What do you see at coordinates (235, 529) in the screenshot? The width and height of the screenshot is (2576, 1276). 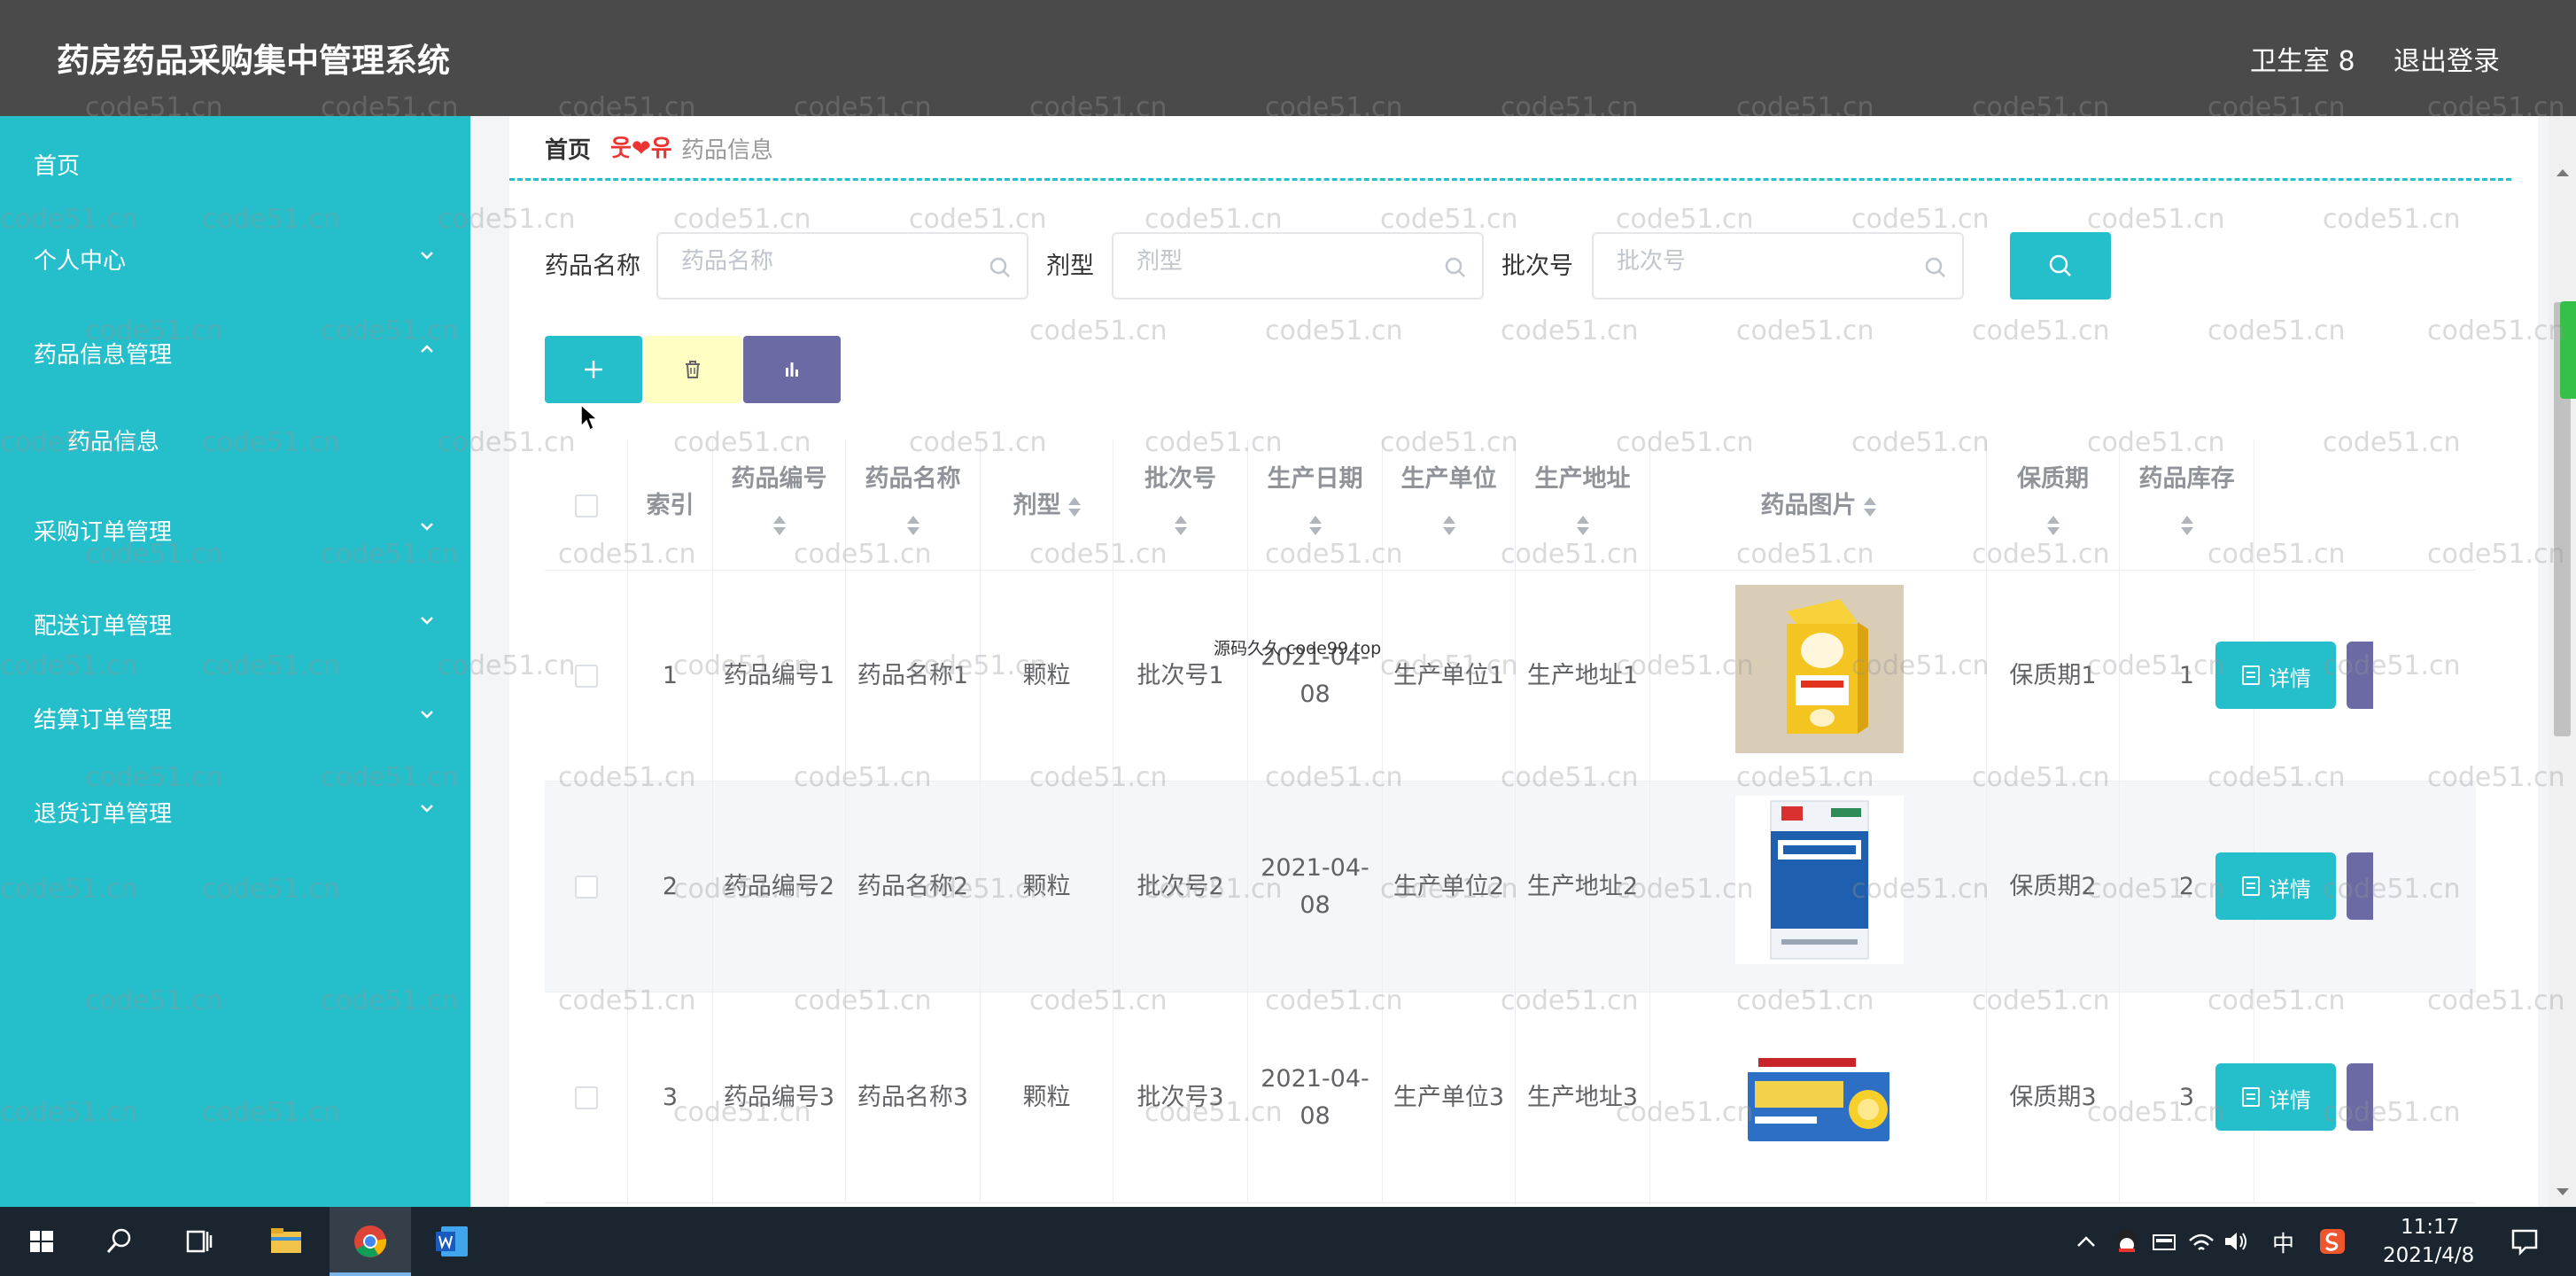 I see `sidebar-item-purchase-orders: 采购订单管理` at bounding box center [235, 529].